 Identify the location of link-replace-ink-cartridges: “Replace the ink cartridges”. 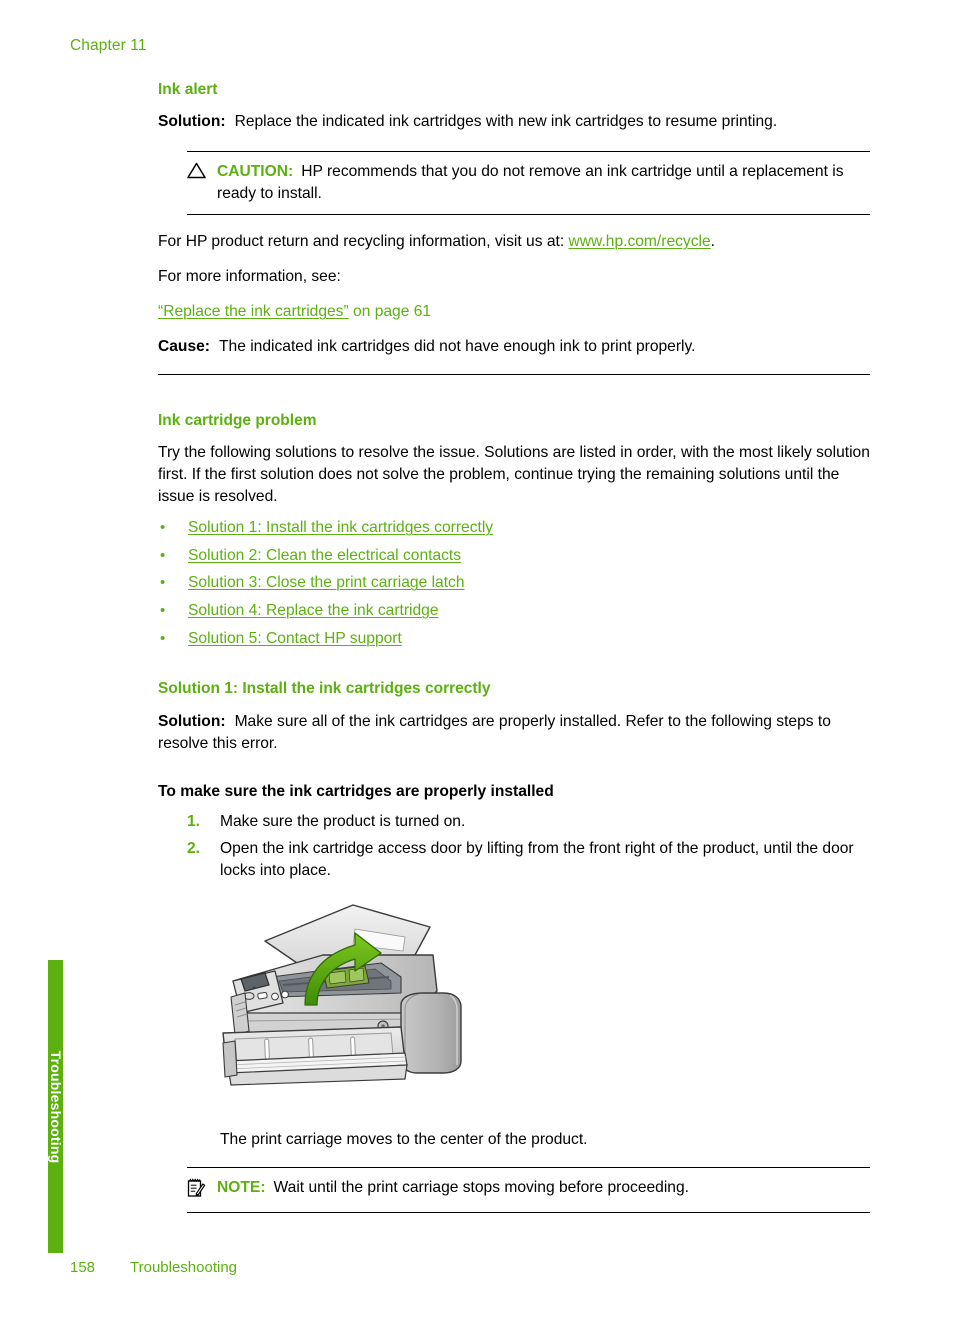
(253, 311).